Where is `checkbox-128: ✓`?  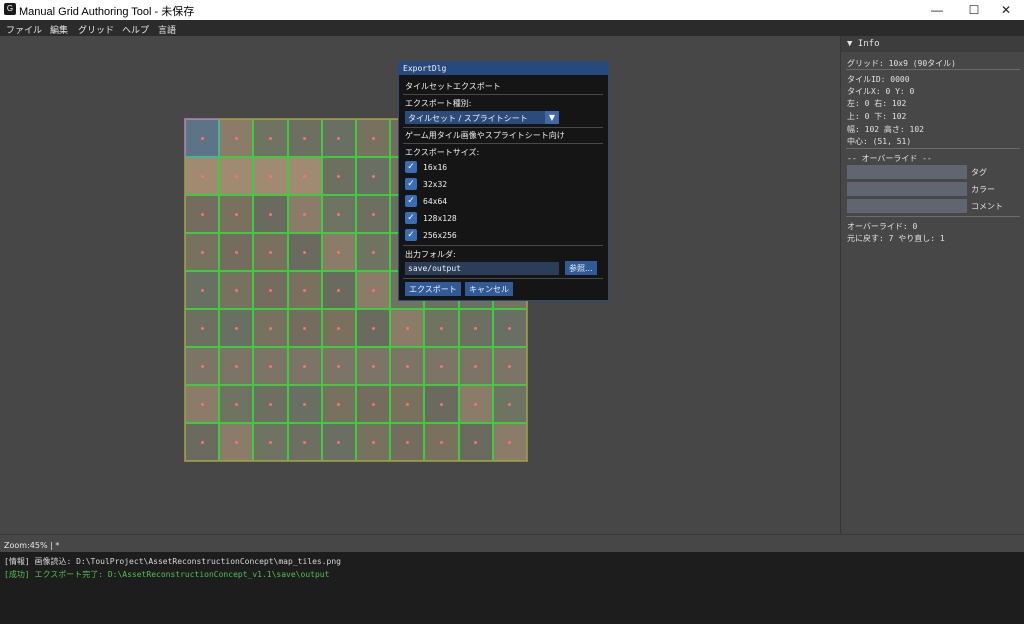 checkbox-128: ✓ is located at coordinates (411, 218).